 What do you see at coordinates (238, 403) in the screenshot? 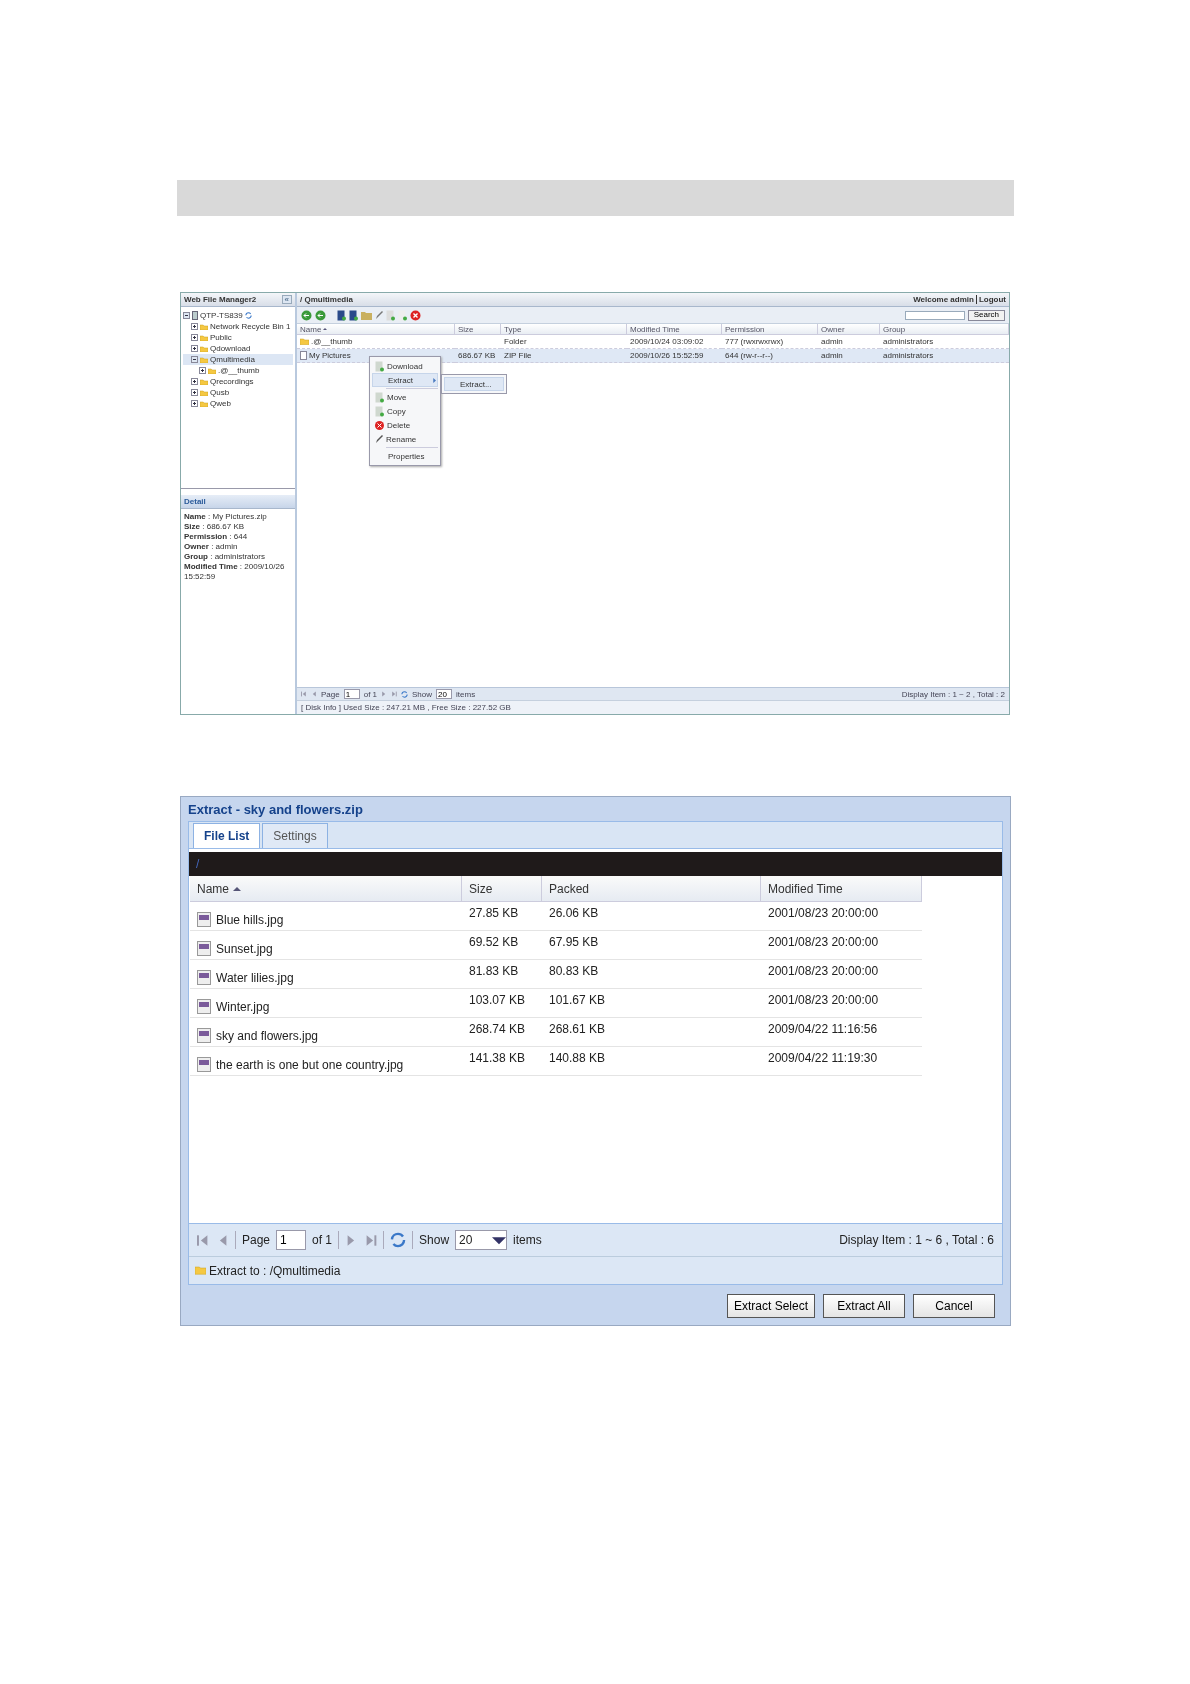
I see `tree-item: Qweb` at bounding box center [238, 403].